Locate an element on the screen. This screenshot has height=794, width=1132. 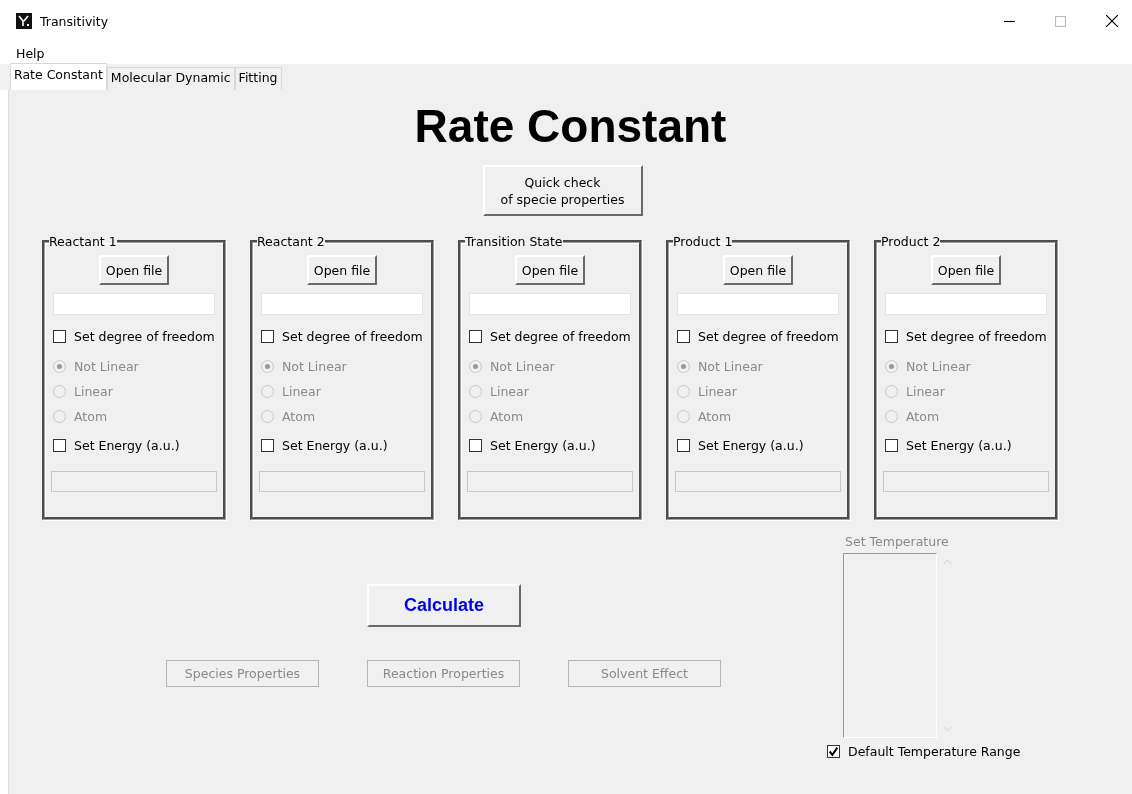
app-logo-icon is located at coordinates (24, 21).